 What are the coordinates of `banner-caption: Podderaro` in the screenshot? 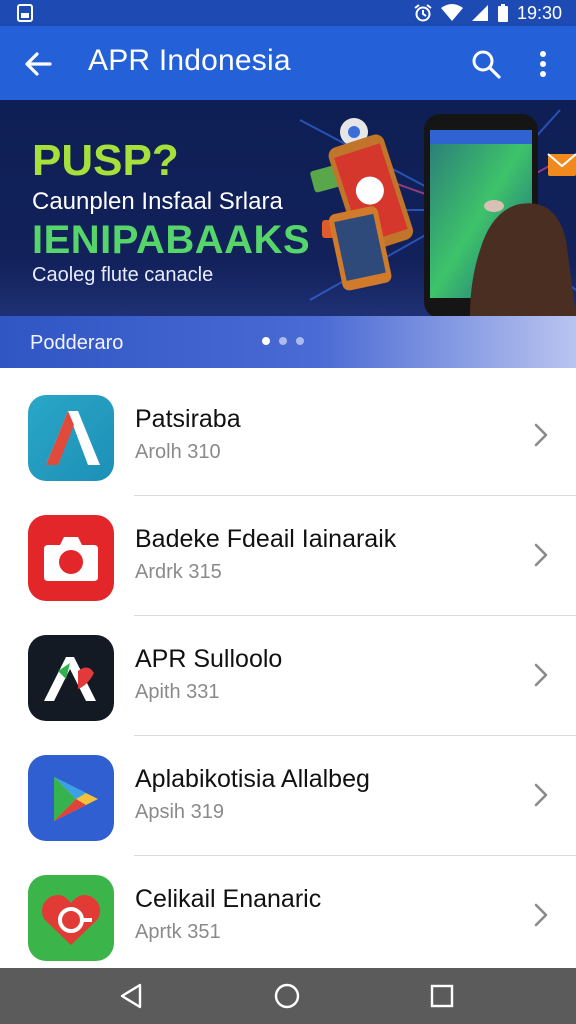 It's located at (77, 343).